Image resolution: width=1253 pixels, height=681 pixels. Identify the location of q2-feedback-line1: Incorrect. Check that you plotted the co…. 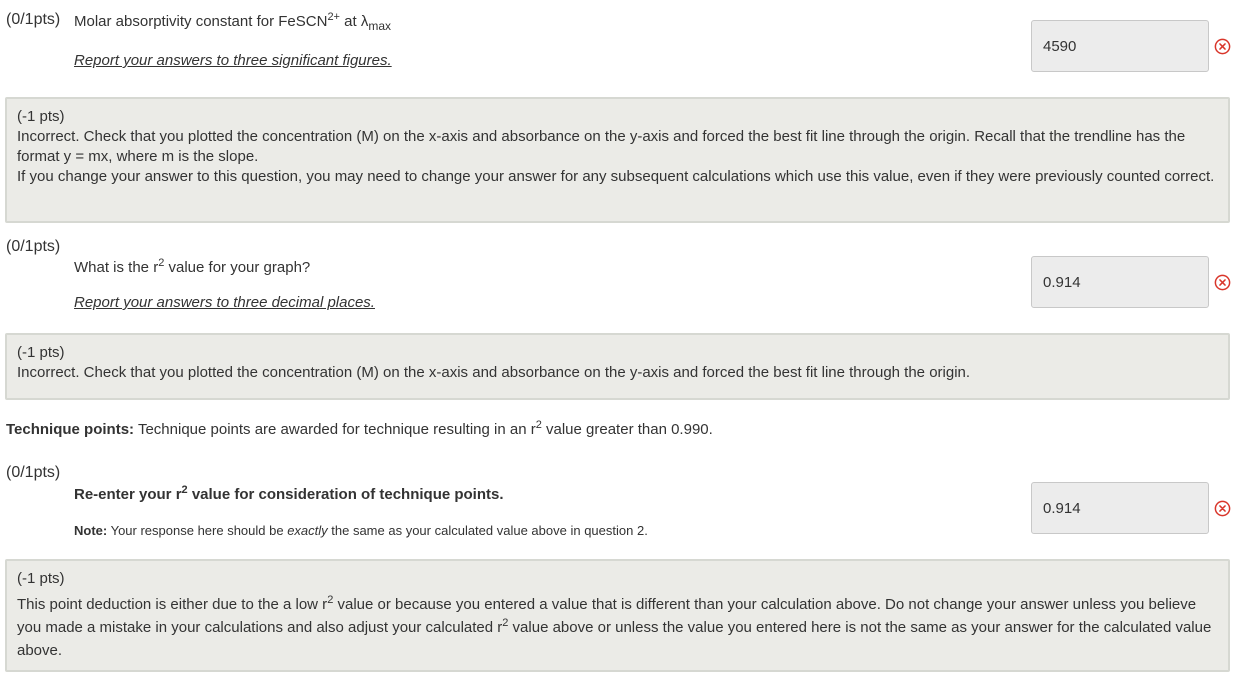
(494, 372).